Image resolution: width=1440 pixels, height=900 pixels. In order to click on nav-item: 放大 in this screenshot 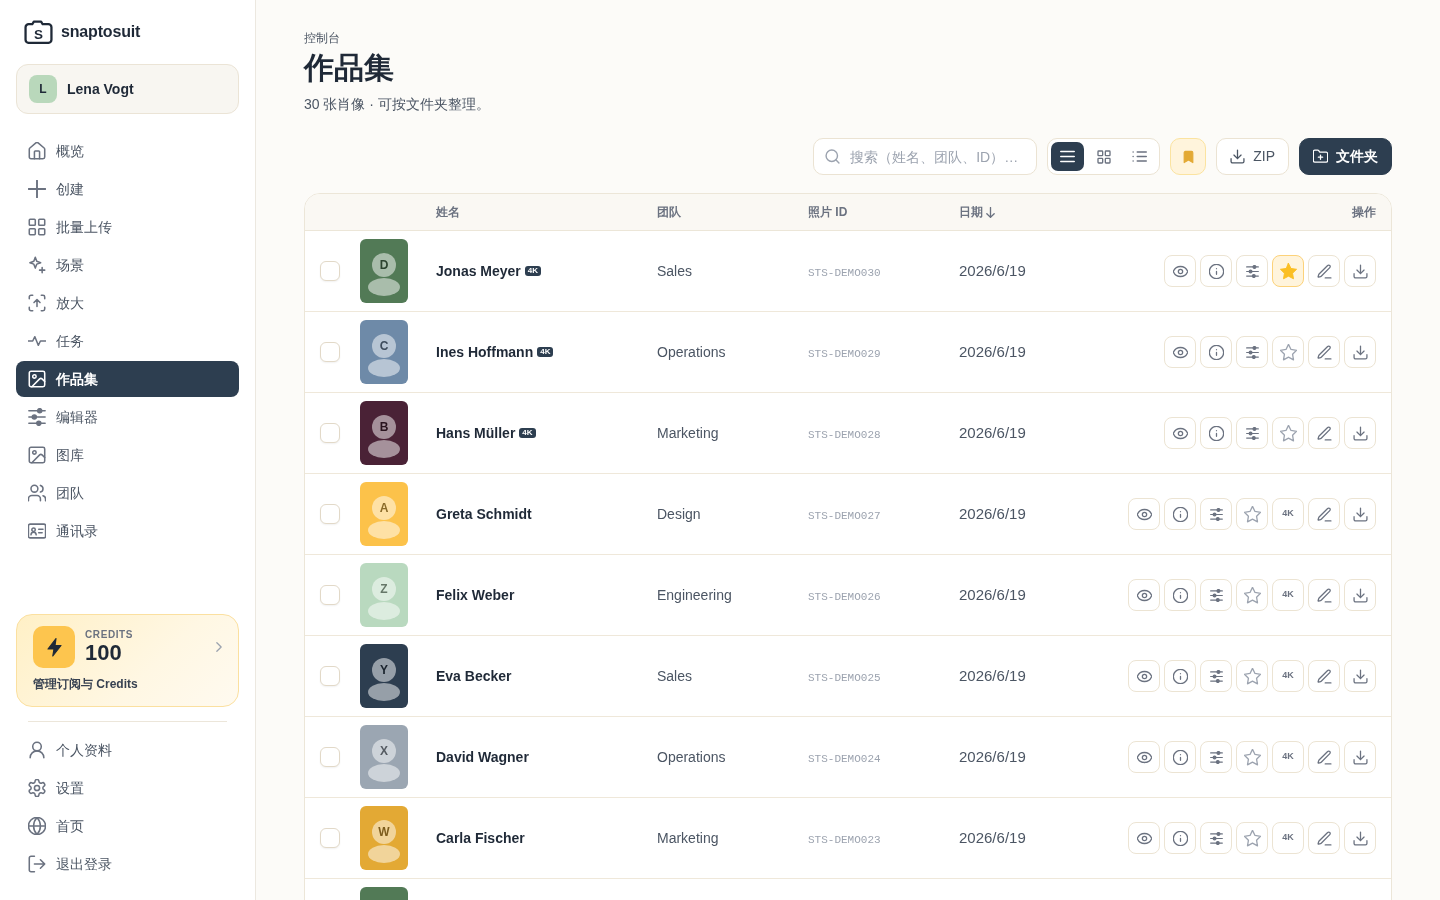, I will do `click(127, 303)`.